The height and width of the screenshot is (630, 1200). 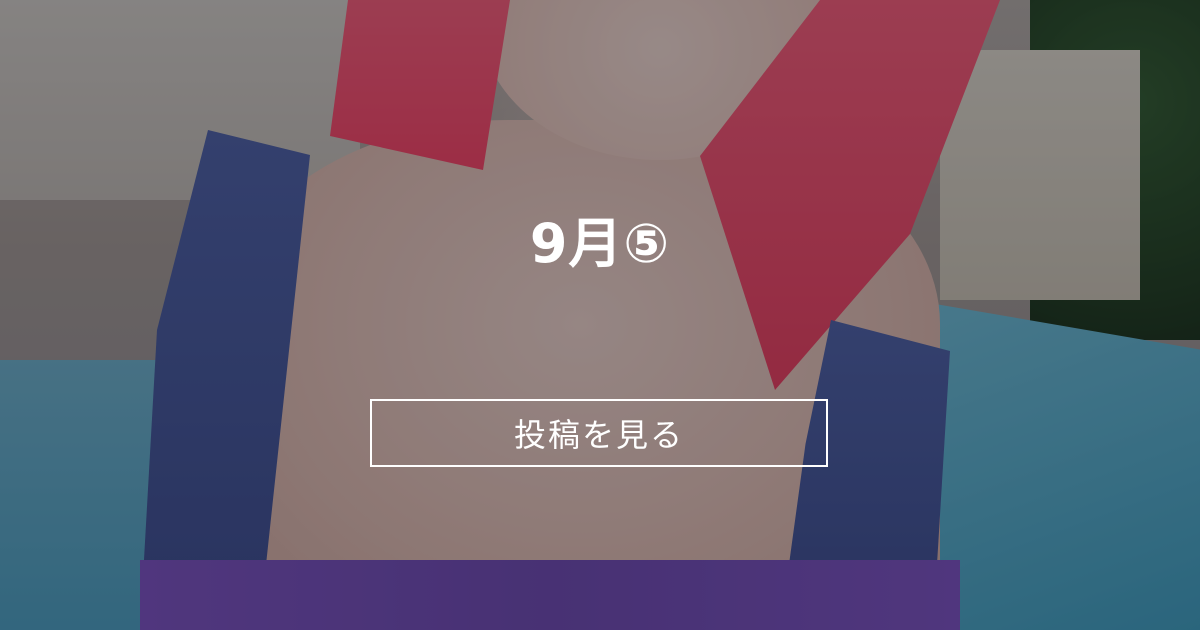 I want to click on post-title: 9月⑤, so click(x=600, y=243).